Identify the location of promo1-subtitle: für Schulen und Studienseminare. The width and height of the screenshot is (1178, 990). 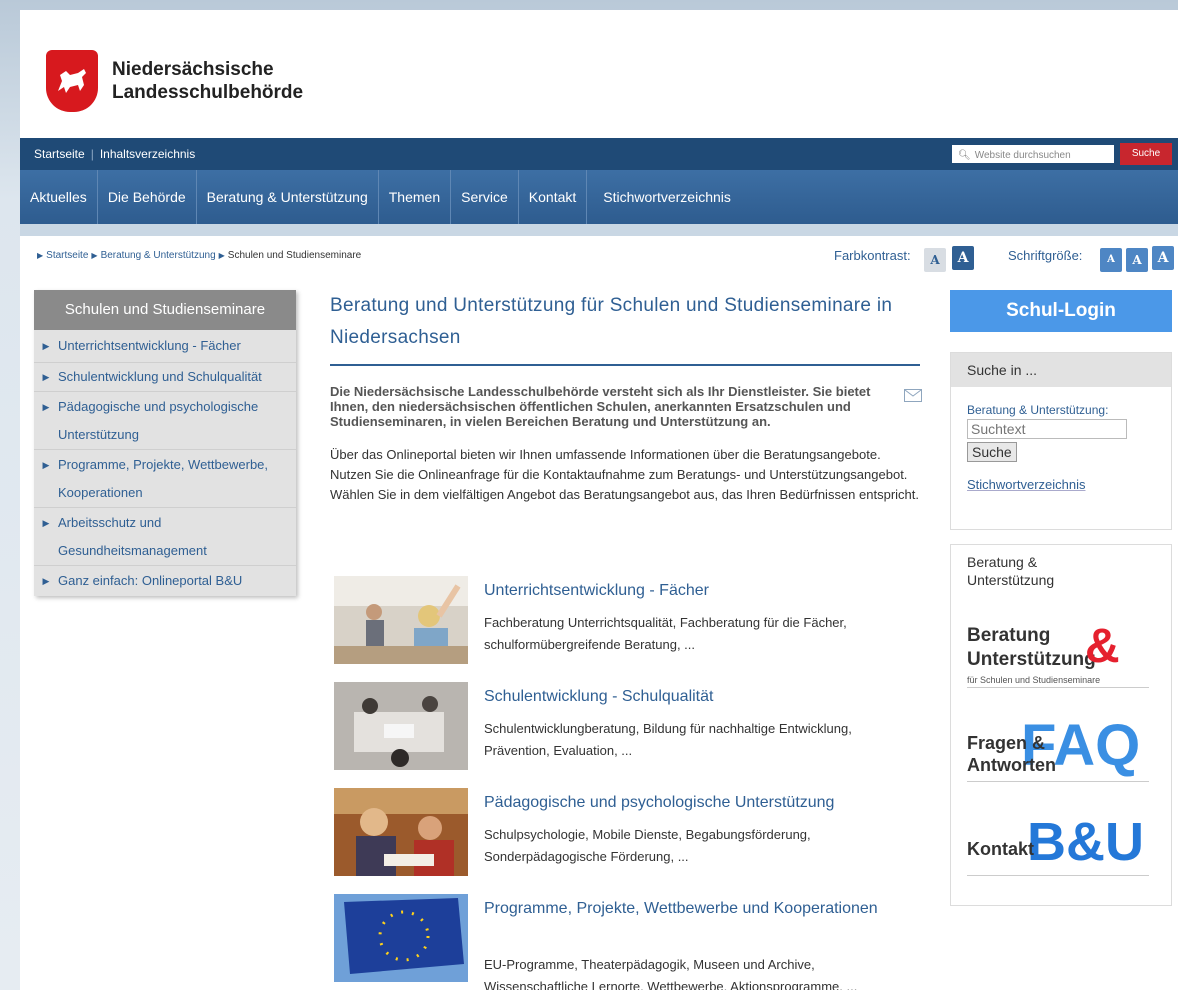
(1058, 681).